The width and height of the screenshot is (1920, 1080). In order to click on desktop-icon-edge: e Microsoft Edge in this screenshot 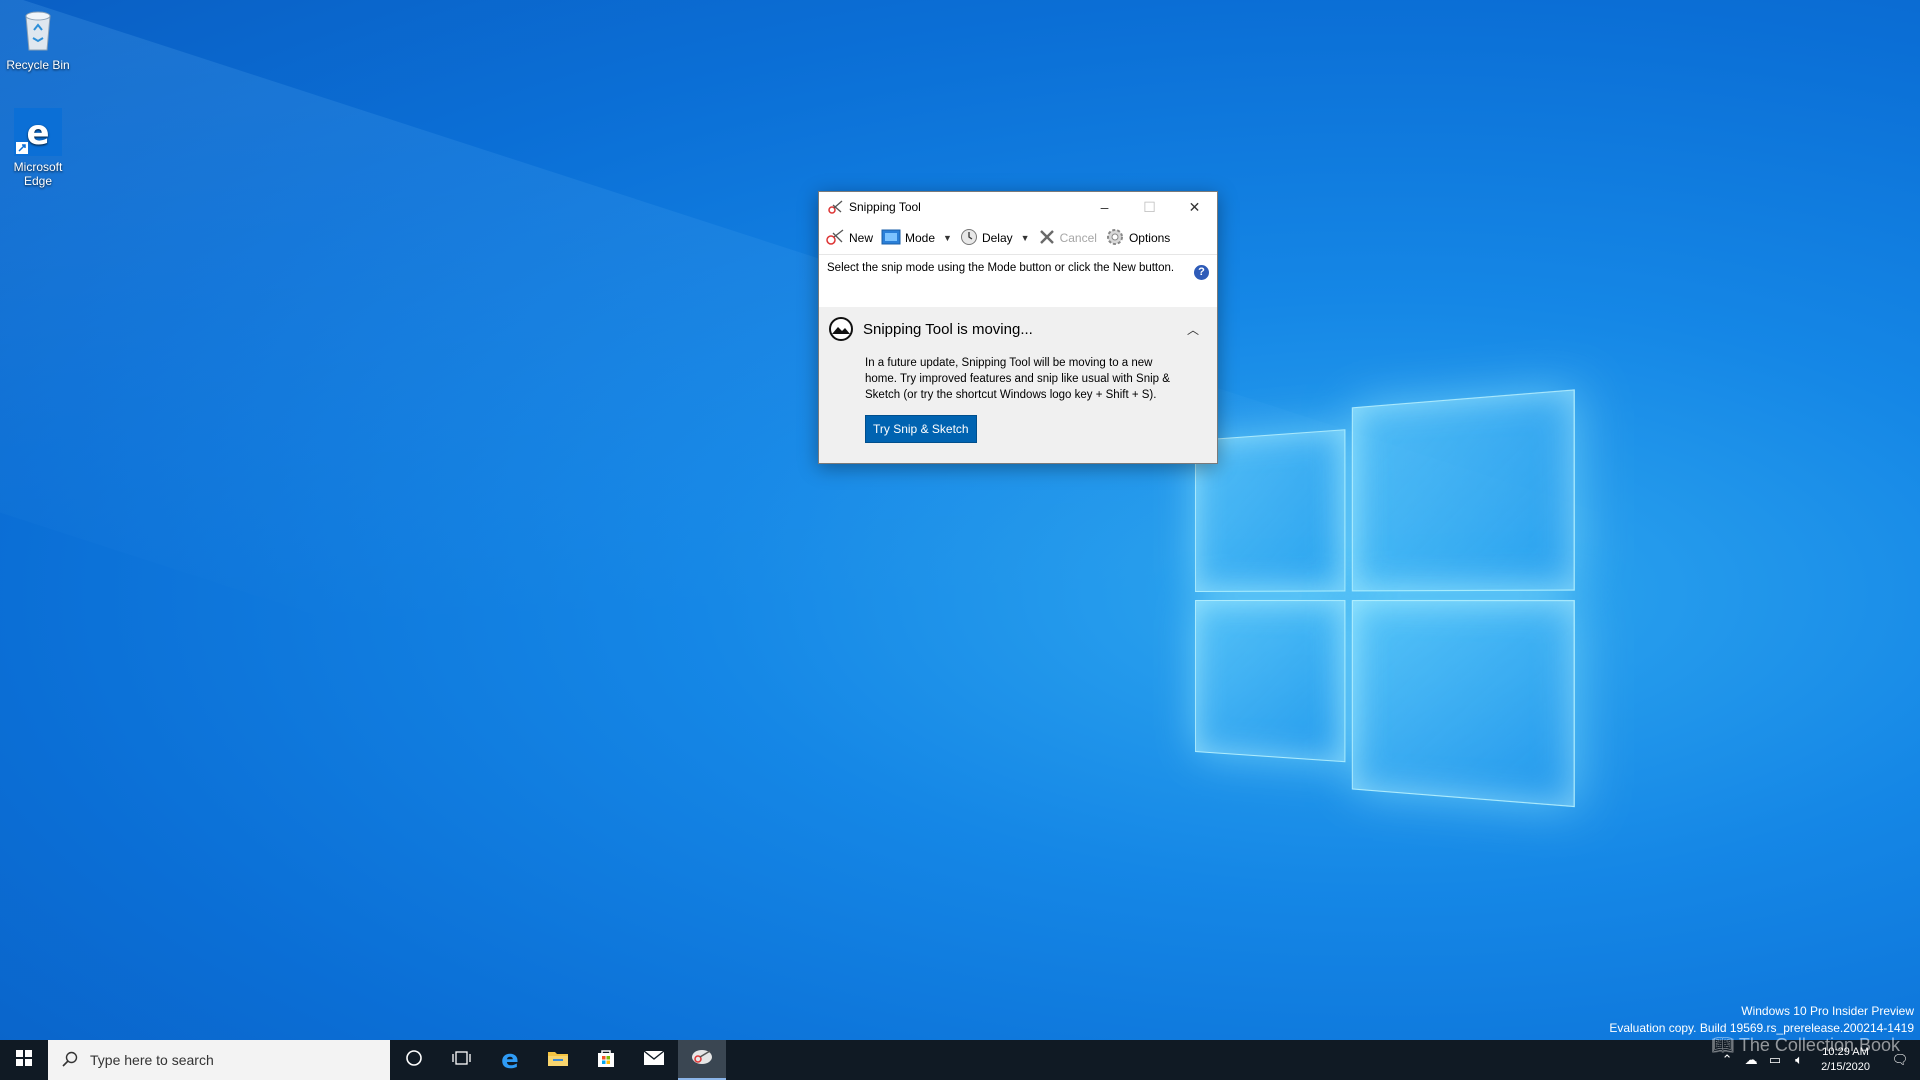, I will do `click(39, 148)`.